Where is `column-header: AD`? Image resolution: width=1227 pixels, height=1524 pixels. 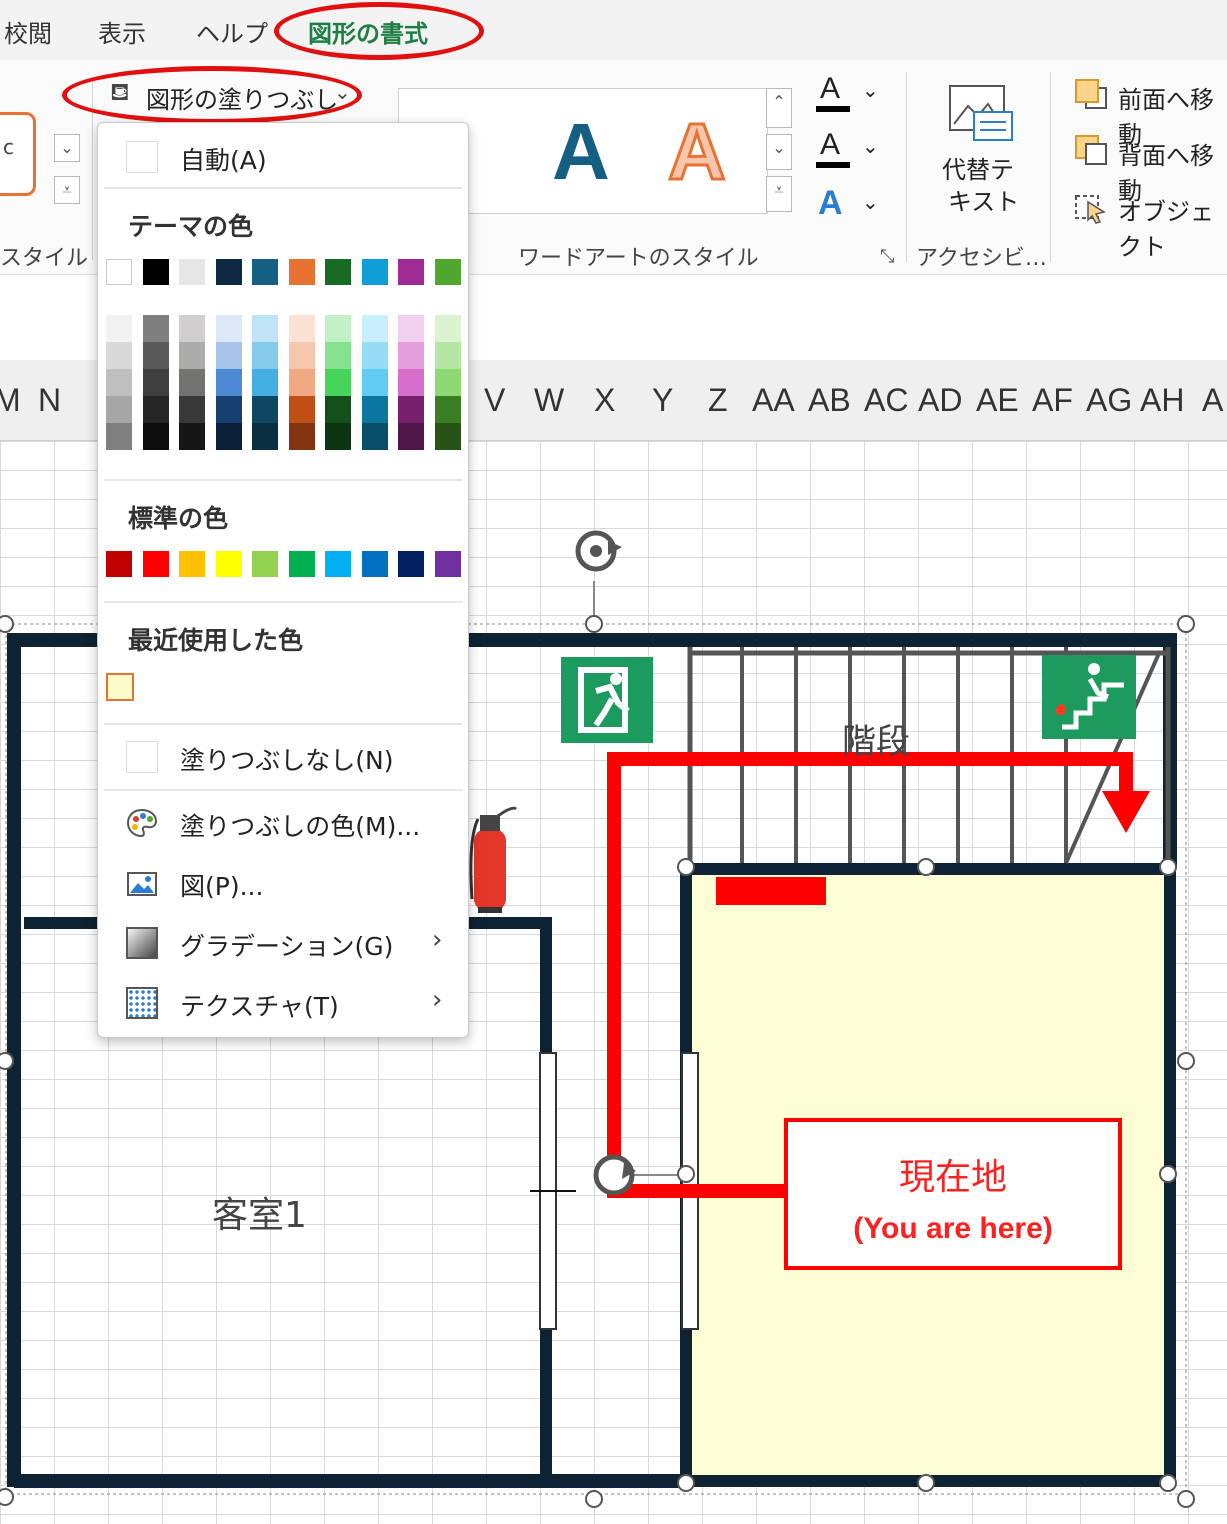 column-header: AD is located at coordinates (940, 400).